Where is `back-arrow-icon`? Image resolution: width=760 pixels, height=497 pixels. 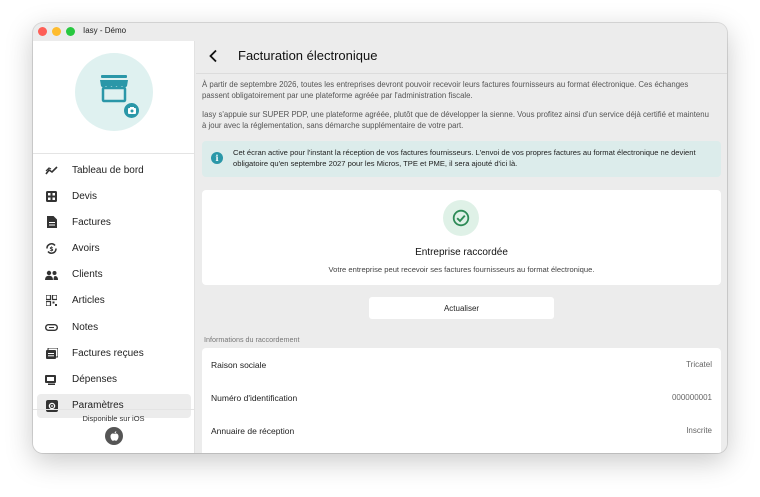 back-arrow-icon is located at coordinates (214, 56).